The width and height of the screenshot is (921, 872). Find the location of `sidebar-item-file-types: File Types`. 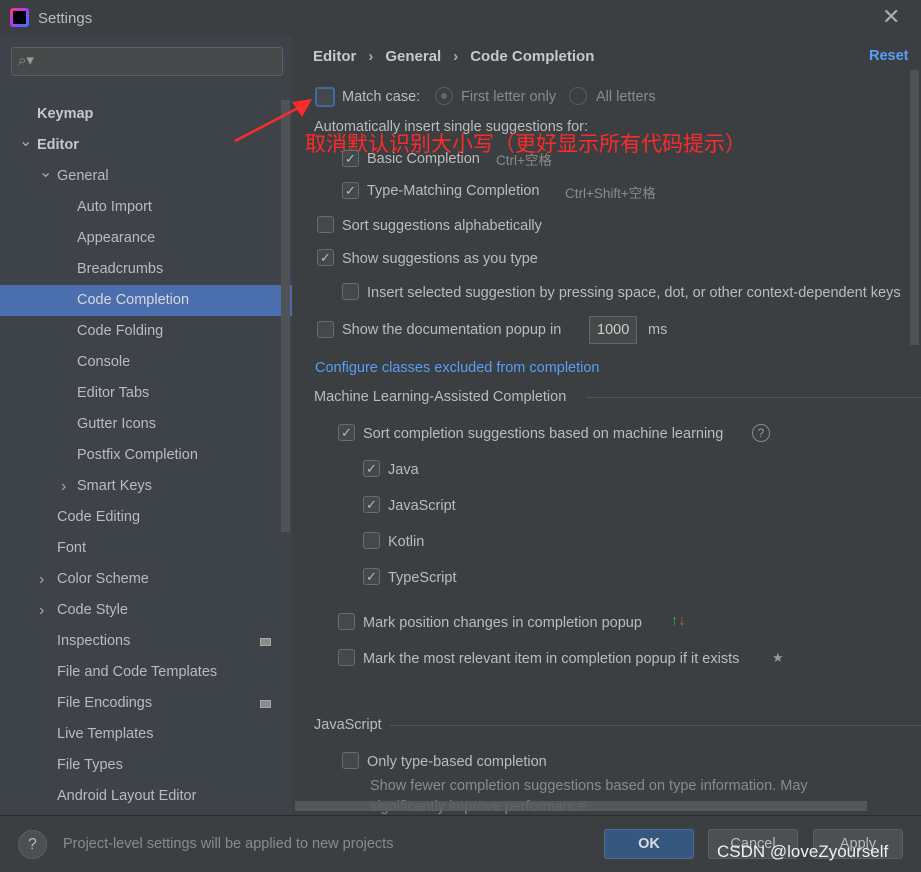

sidebar-item-file-types: File Types is located at coordinates (146, 765).